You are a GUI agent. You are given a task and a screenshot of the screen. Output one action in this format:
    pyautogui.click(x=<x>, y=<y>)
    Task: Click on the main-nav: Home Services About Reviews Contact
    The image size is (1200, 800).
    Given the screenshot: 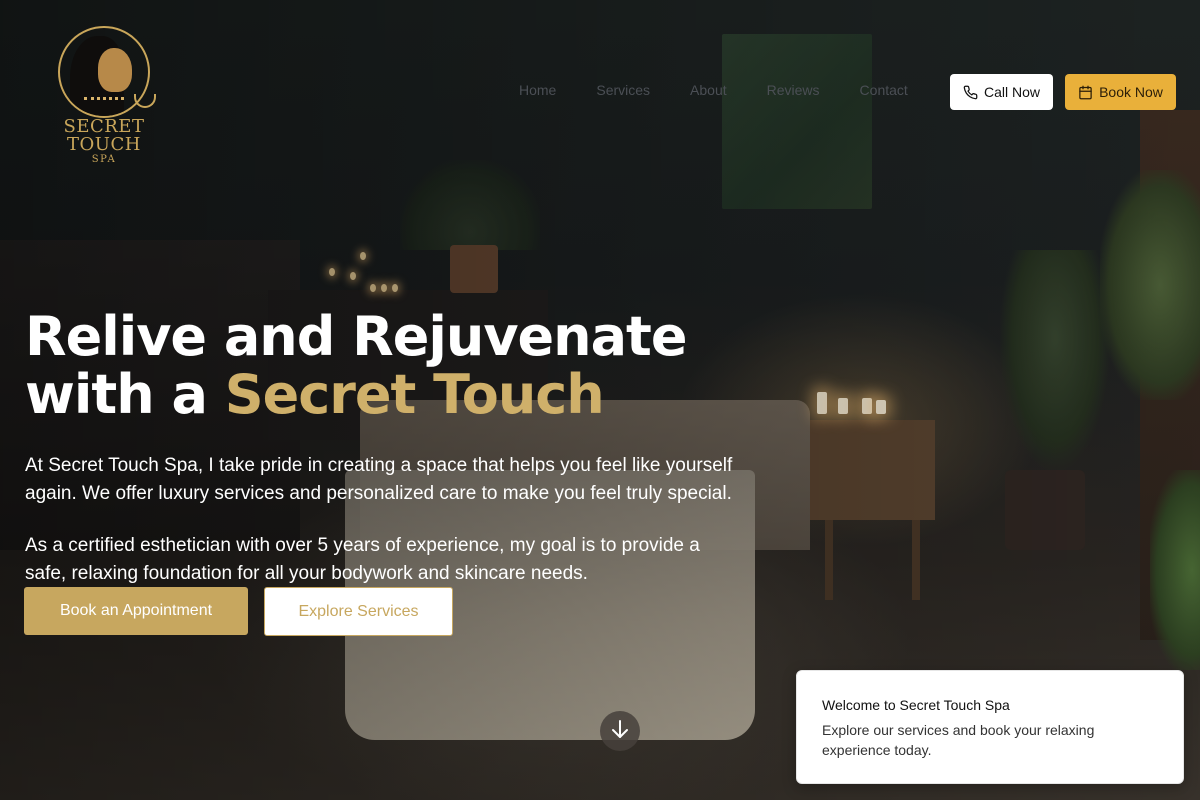 What is the action you would take?
    pyautogui.click(x=713, y=90)
    